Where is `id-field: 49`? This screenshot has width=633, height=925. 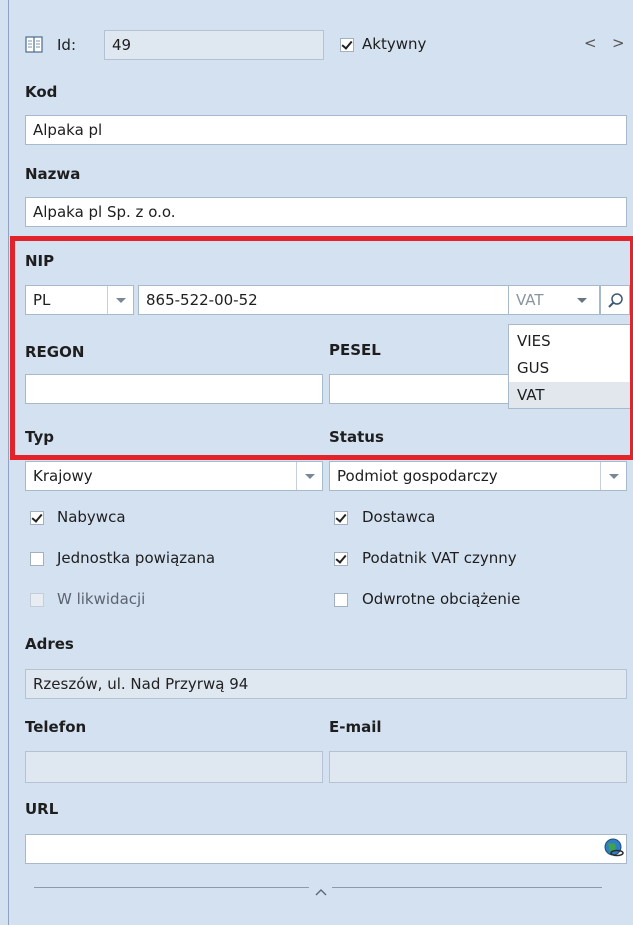 id-field: 49 is located at coordinates (214, 45).